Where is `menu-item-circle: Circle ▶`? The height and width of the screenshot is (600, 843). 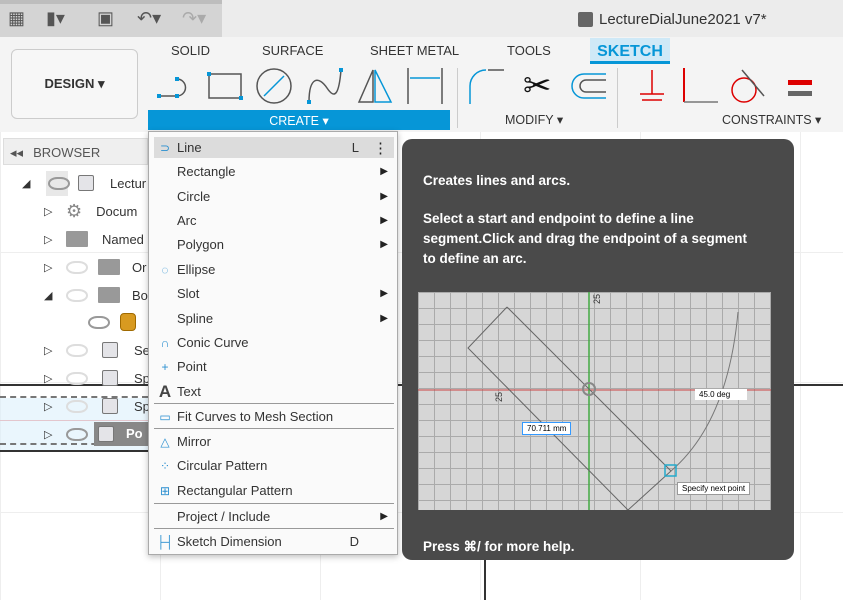 menu-item-circle: Circle ▶ is located at coordinates (274, 196).